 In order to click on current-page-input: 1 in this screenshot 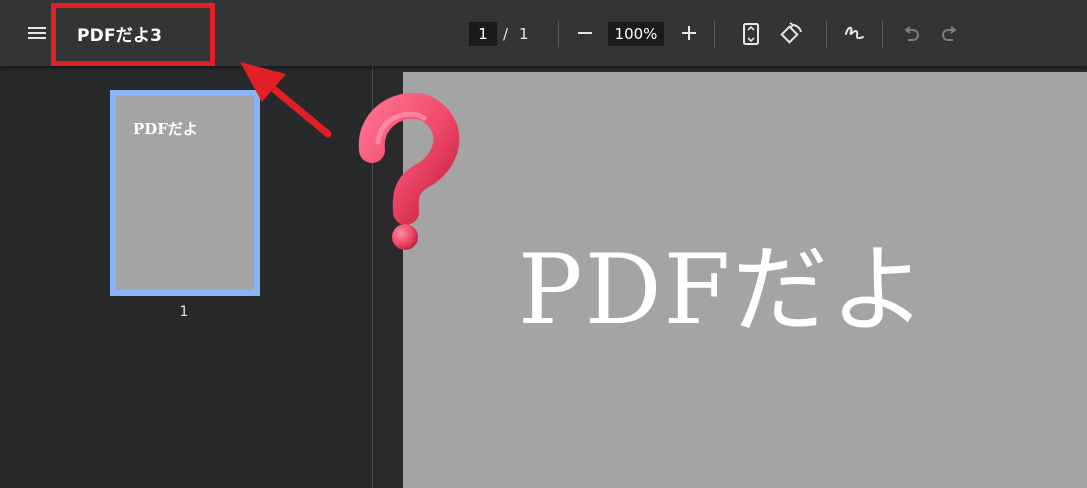, I will do `click(483, 34)`.